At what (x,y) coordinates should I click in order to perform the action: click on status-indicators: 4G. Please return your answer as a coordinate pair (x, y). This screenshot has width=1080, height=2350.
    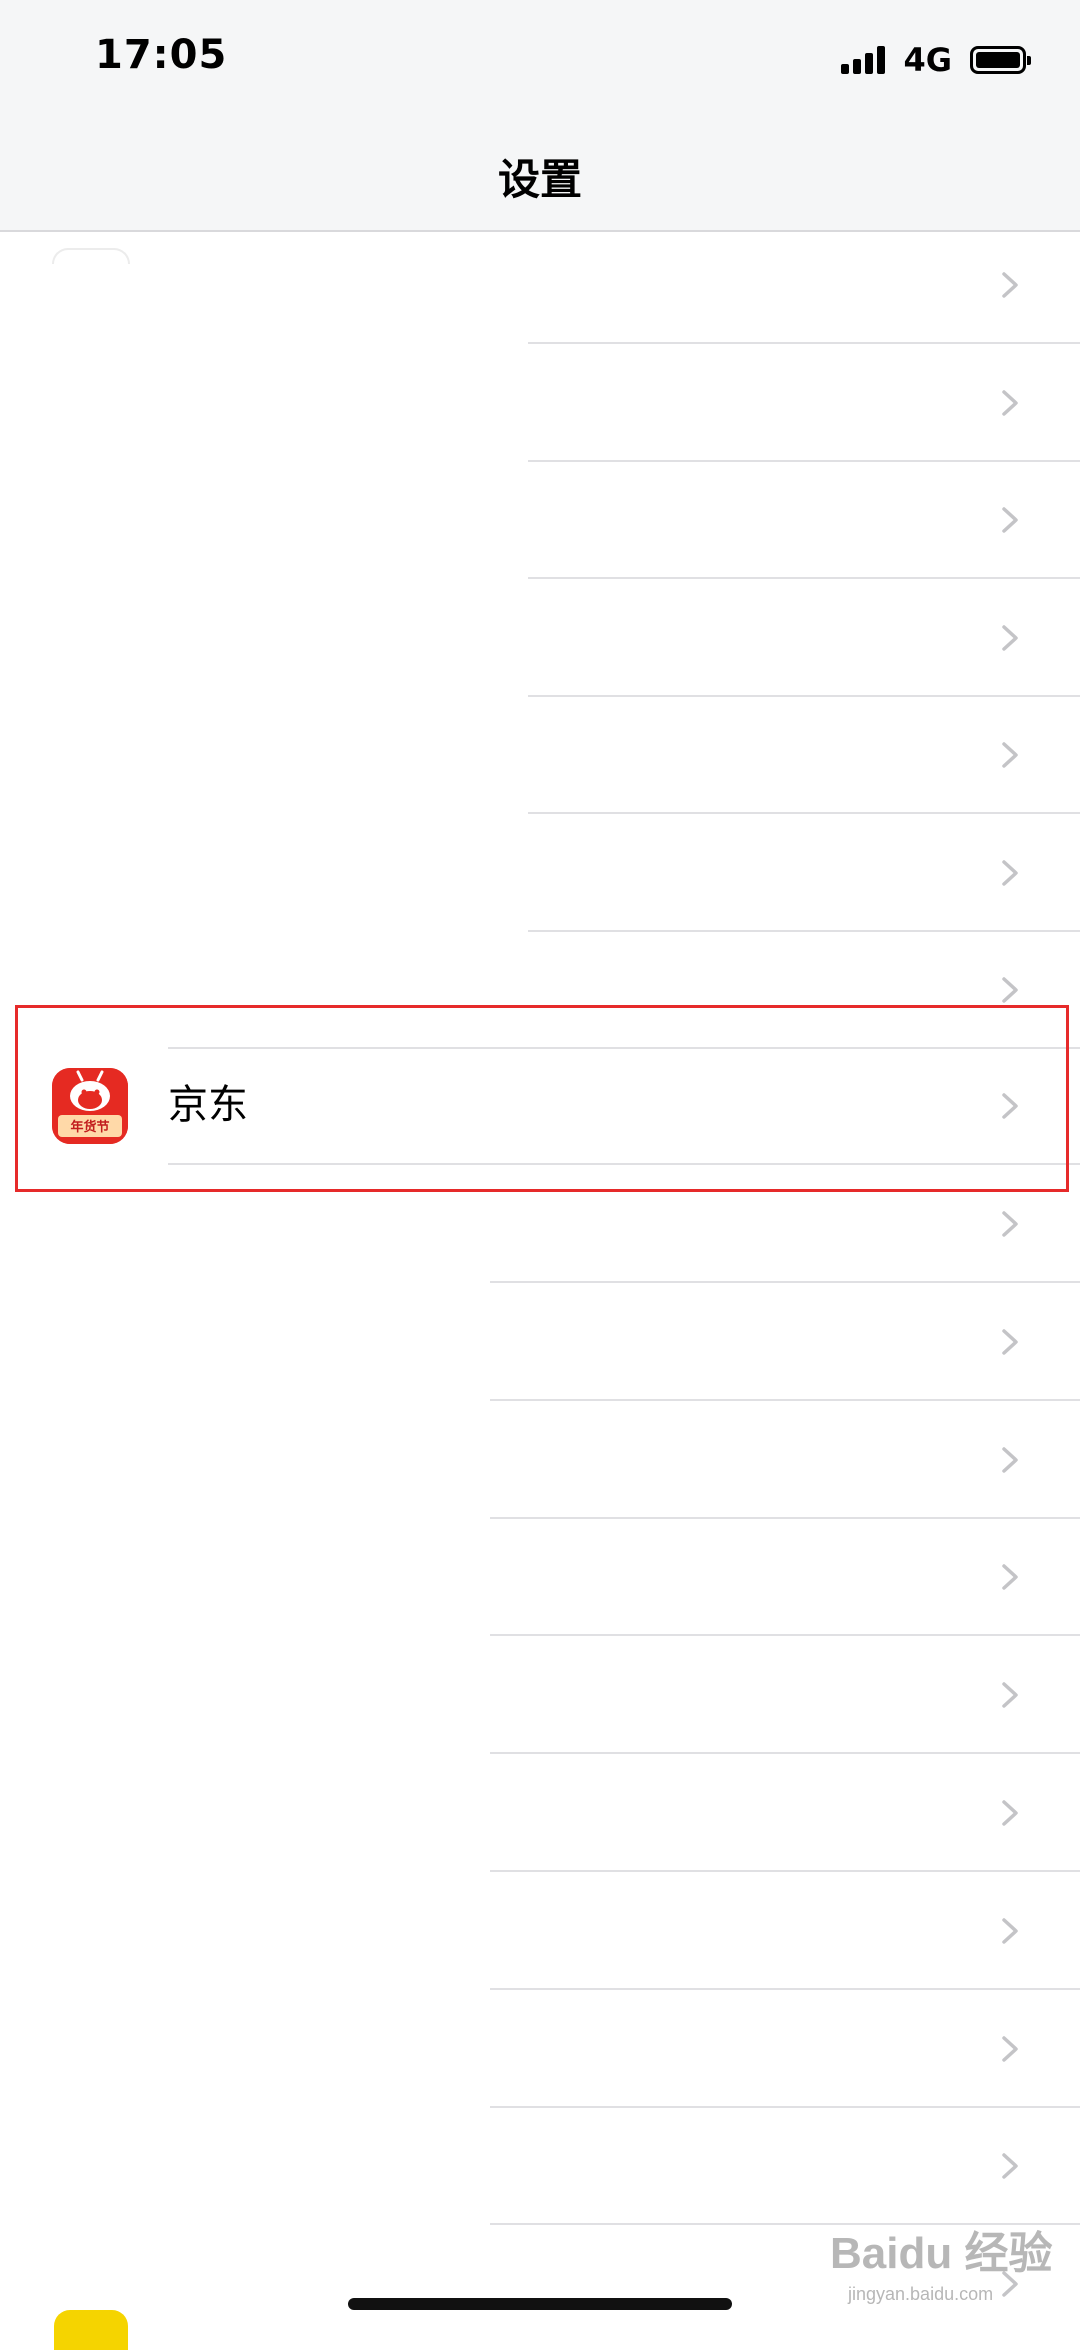
    Looking at the image, I should click on (936, 60).